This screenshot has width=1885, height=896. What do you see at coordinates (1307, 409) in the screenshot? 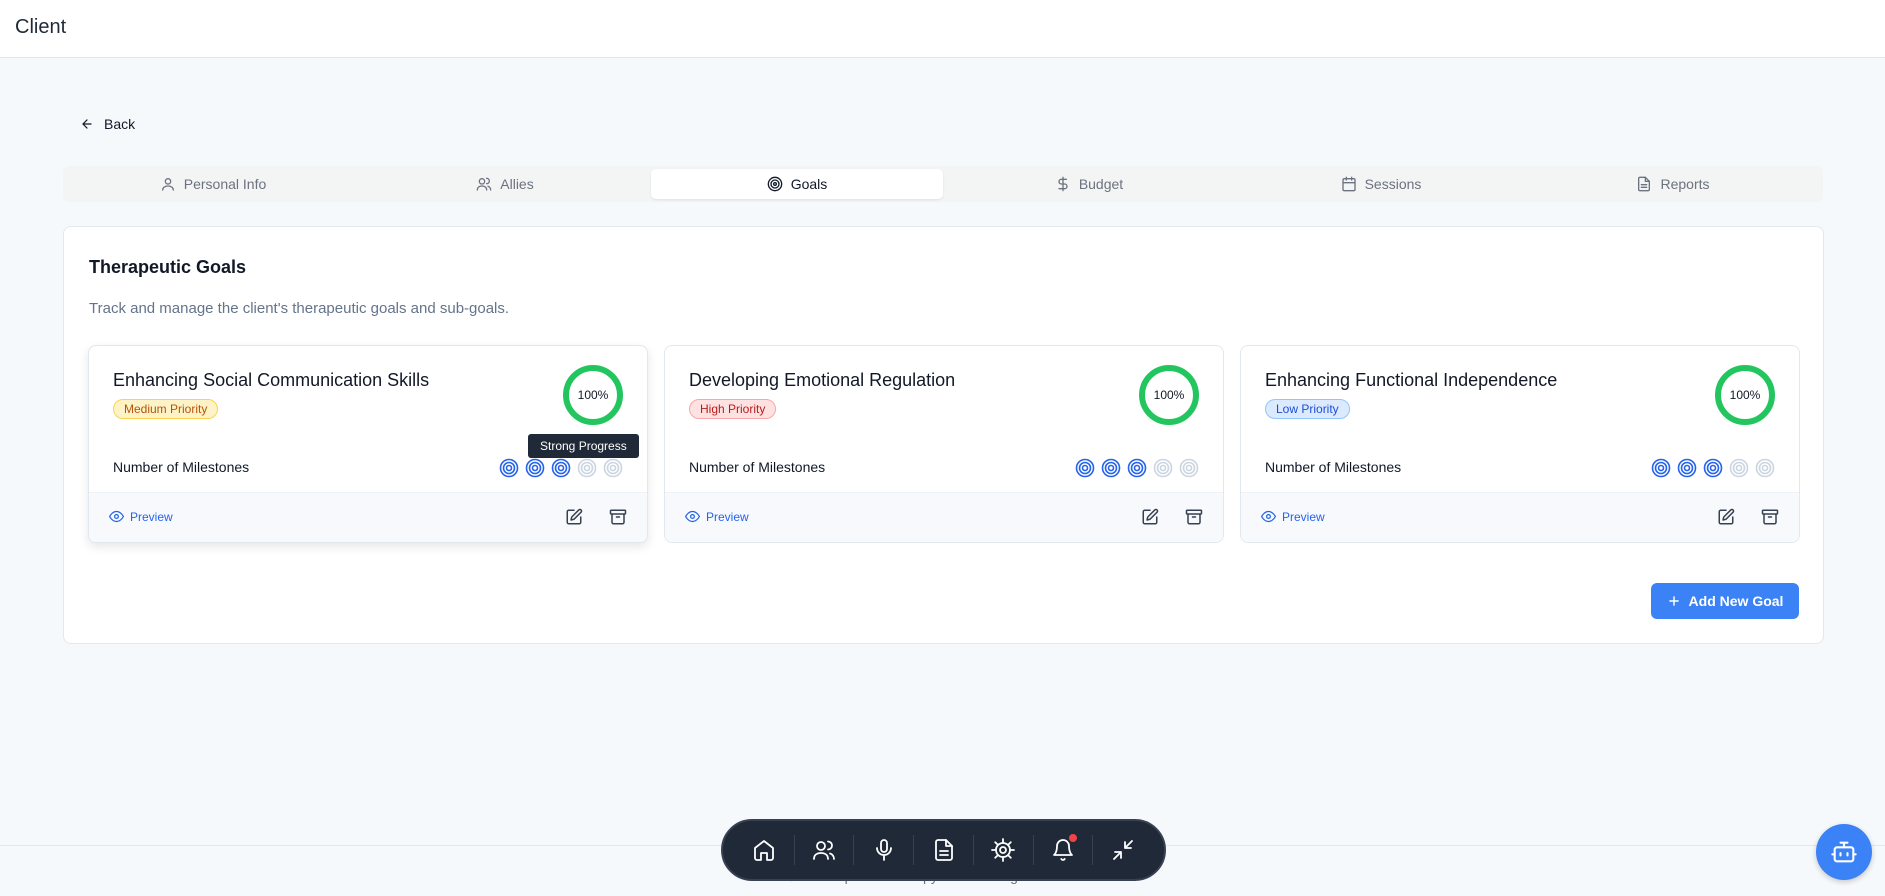
I see `priority-badge: Low Priority` at bounding box center [1307, 409].